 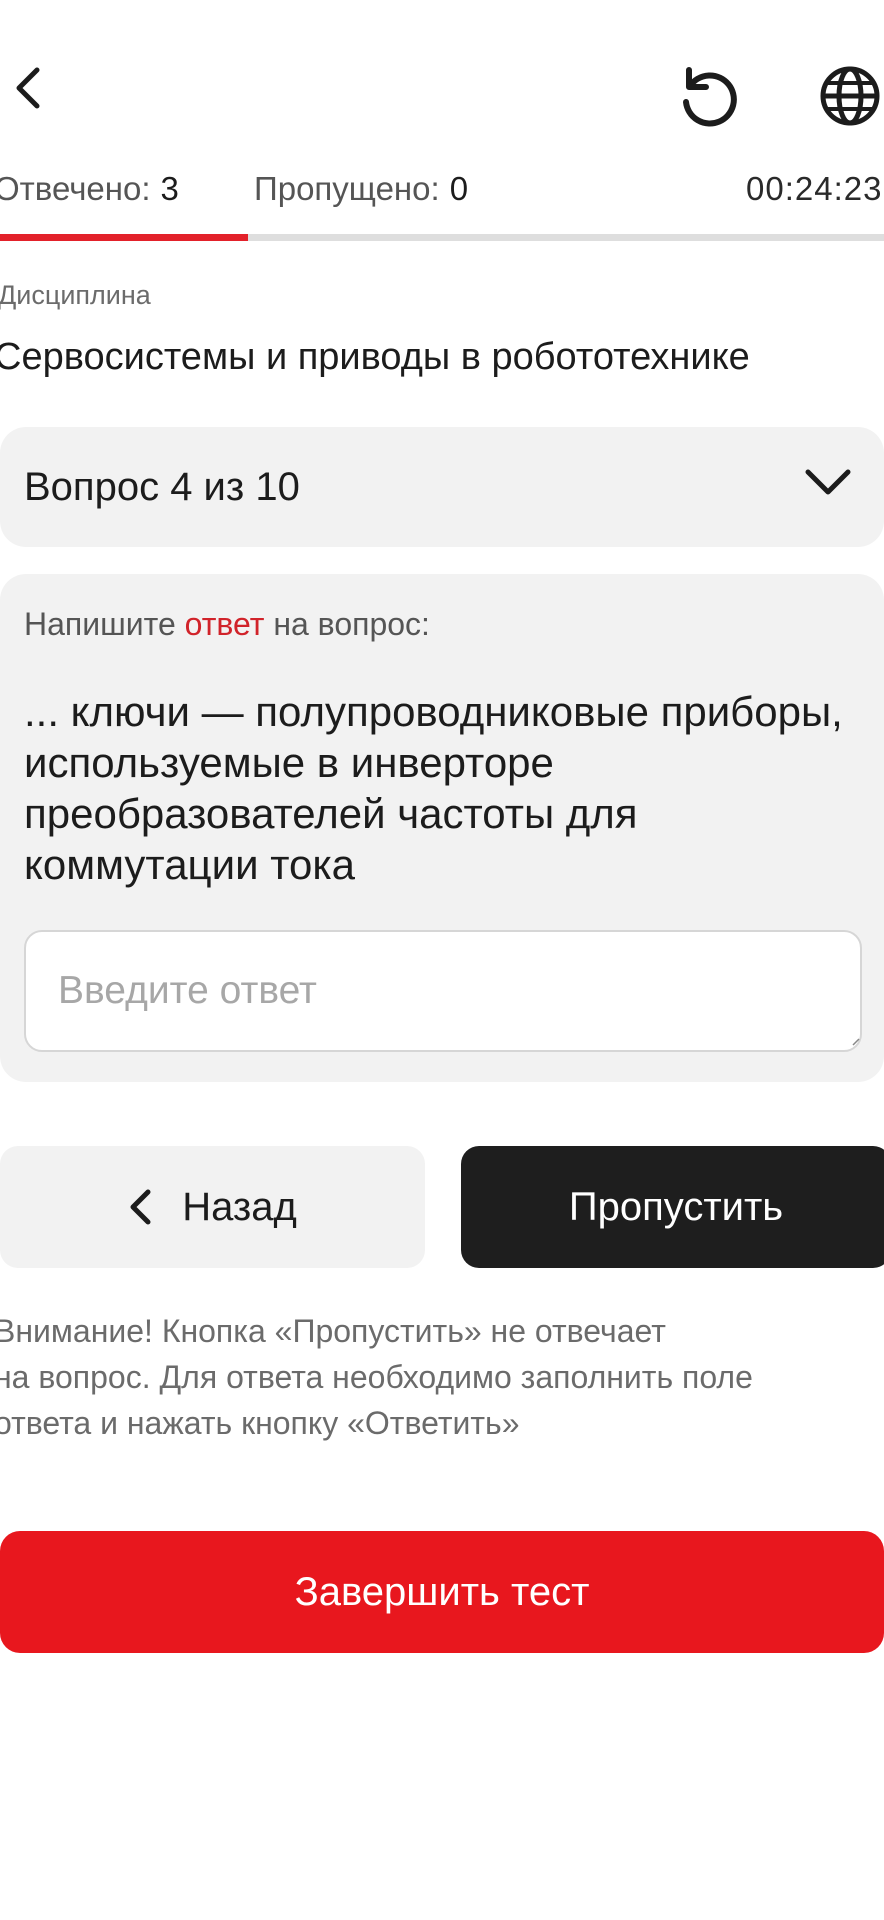 What do you see at coordinates (828, 482) in the screenshot?
I see `chevron-down-icon` at bounding box center [828, 482].